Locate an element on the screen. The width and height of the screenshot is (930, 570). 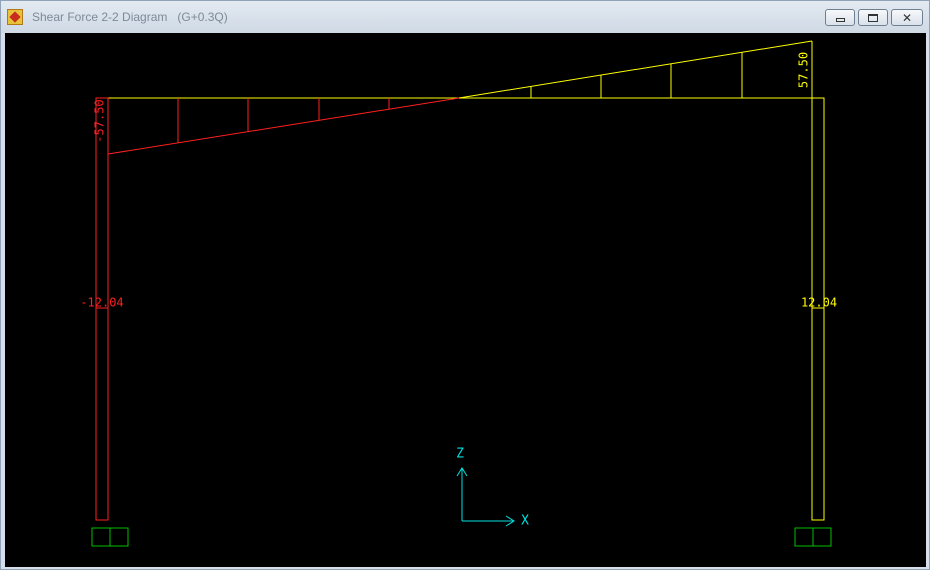
title-bar: Shear Force 2-2 Diagram (G+0.3Q) ✕ is located at coordinates (465, 17).